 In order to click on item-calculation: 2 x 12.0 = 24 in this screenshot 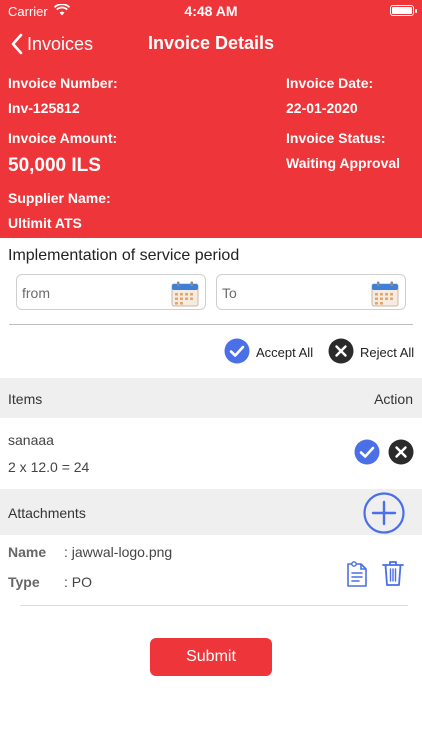, I will do `click(49, 467)`.